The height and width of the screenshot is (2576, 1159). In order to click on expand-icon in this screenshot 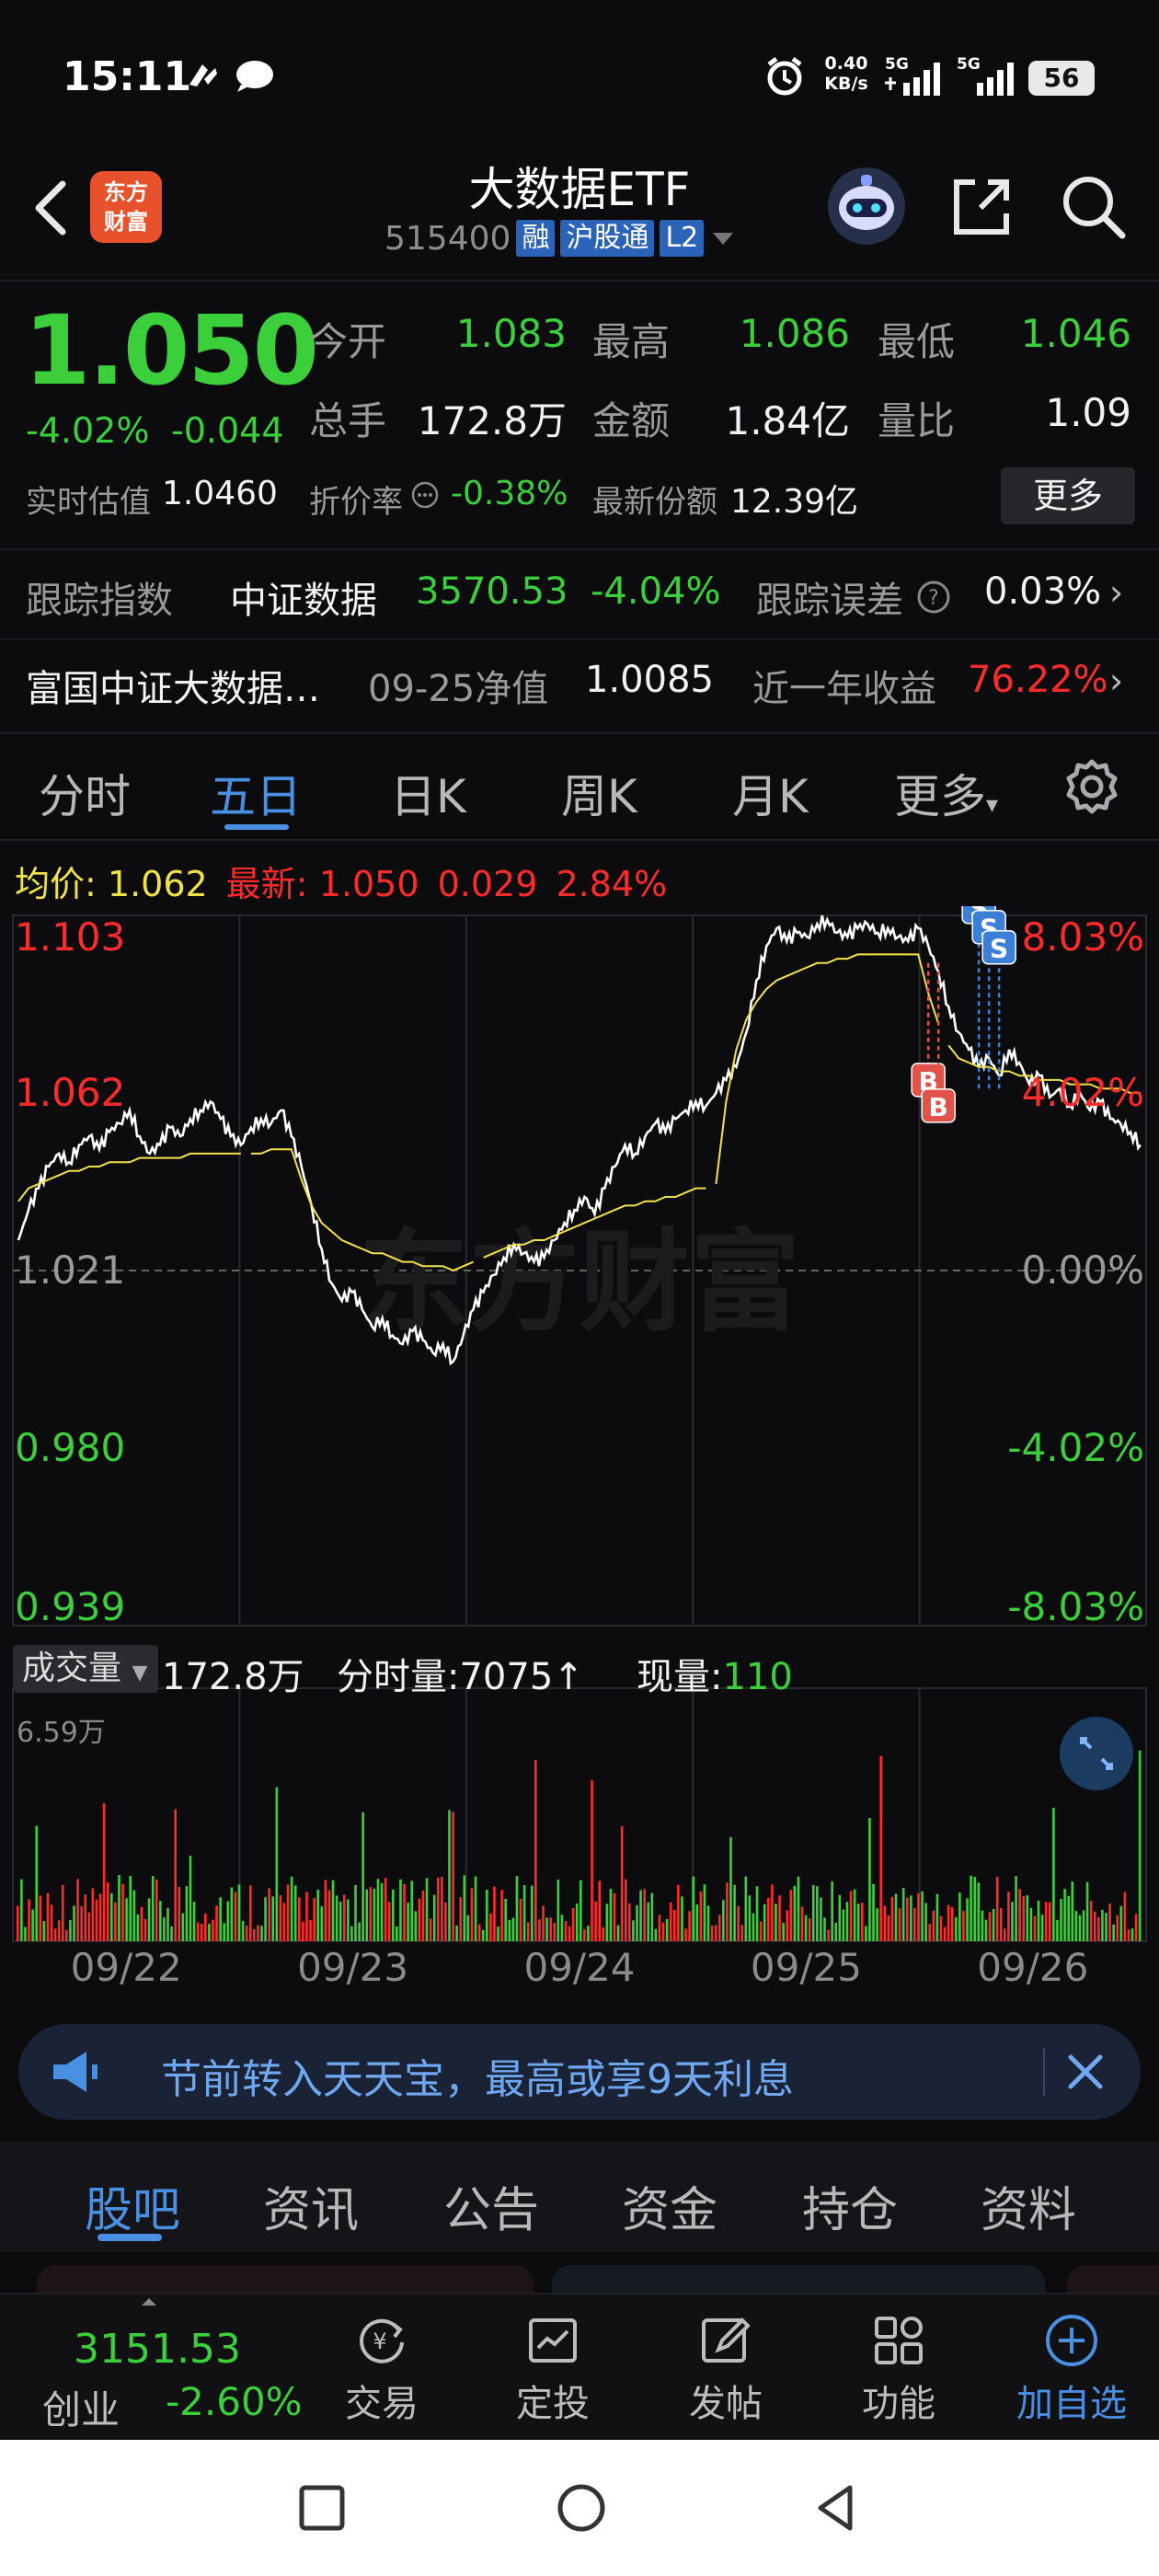, I will do `click(1096, 1753)`.